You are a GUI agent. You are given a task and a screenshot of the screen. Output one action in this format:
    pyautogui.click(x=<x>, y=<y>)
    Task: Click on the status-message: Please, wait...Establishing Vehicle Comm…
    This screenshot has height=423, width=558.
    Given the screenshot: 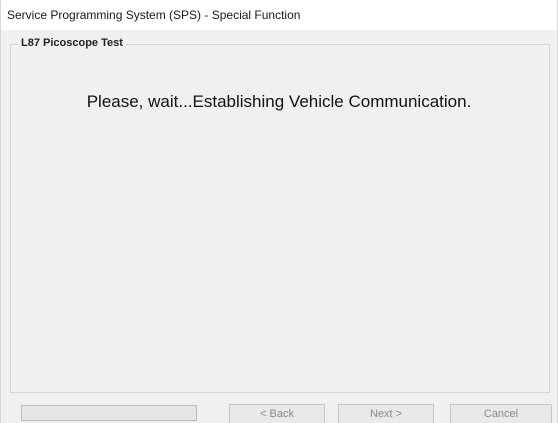 What is the action you would take?
    pyautogui.click(x=279, y=101)
    